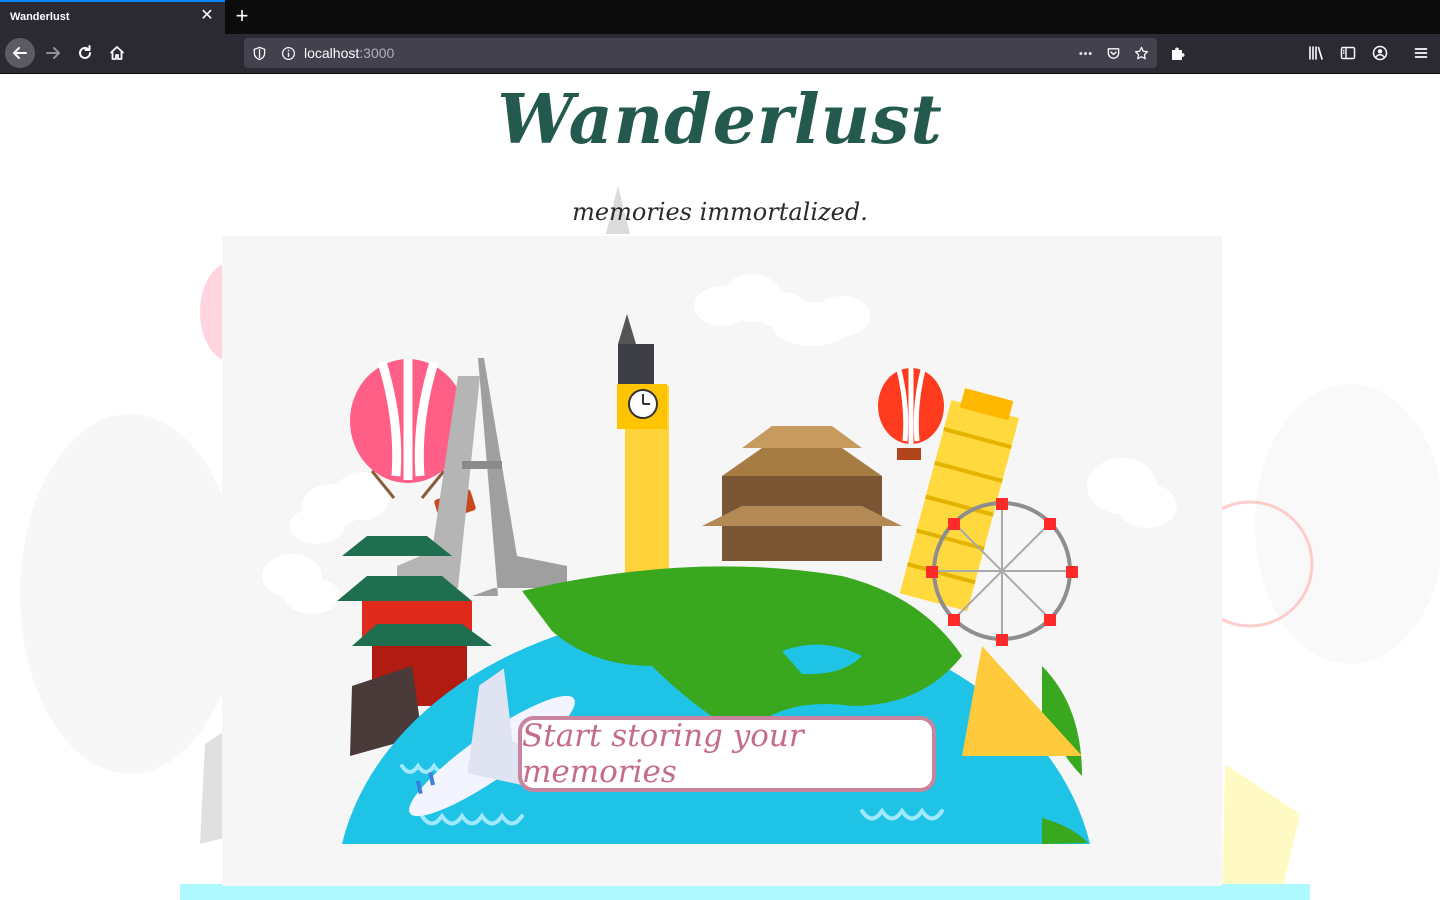  Describe the element at coordinates (1316, 53) in the screenshot. I see `library-icon` at that location.